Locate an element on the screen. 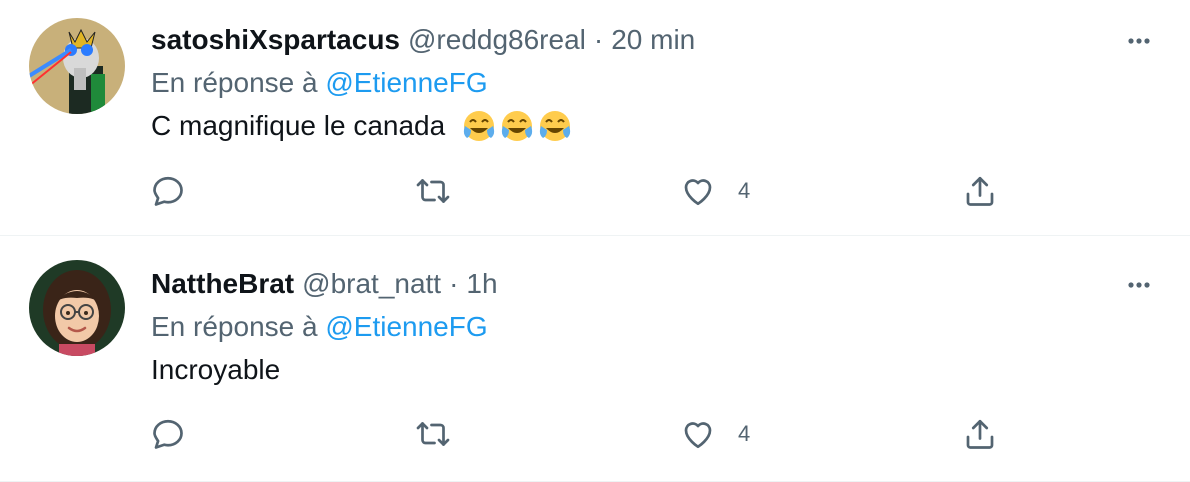 The width and height of the screenshot is (1190, 482). user-handle: @reddg86real is located at coordinates (497, 40).